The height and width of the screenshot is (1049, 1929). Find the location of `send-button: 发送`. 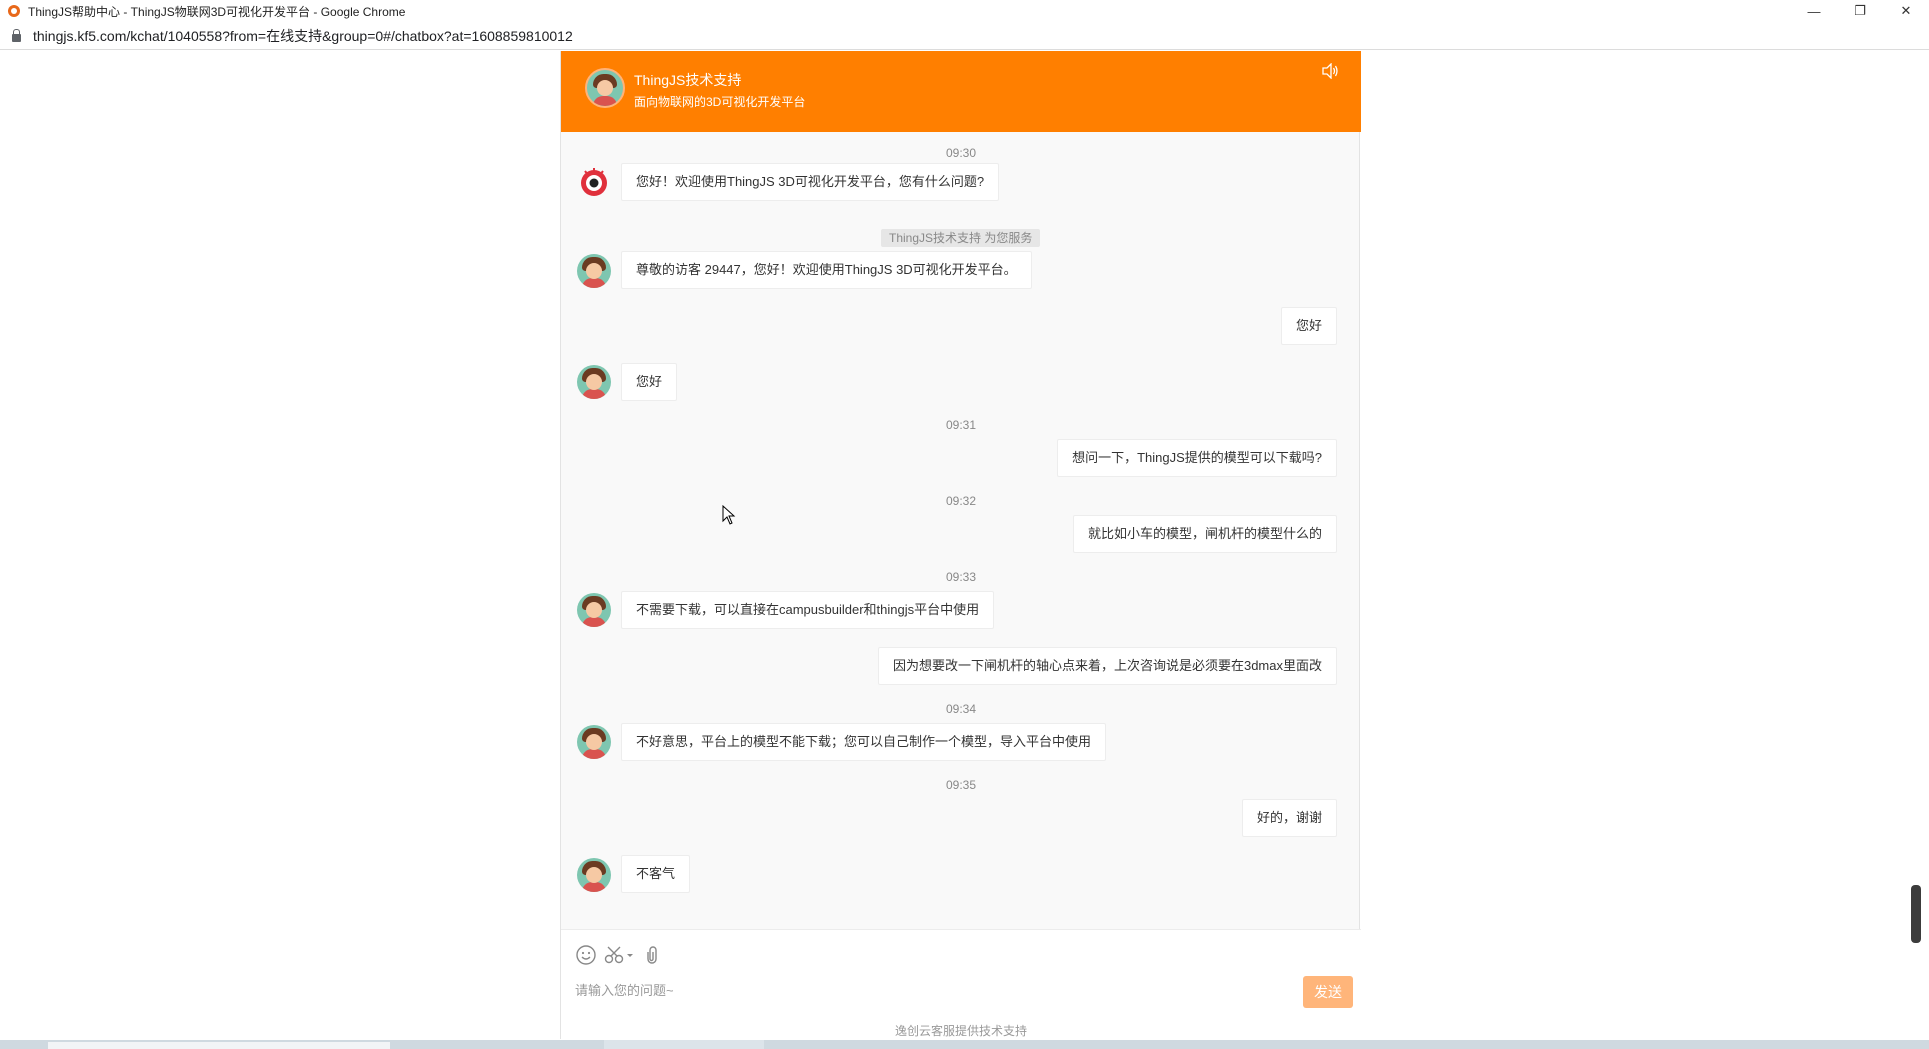

send-button: 发送 is located at coordinates (1328, 992).